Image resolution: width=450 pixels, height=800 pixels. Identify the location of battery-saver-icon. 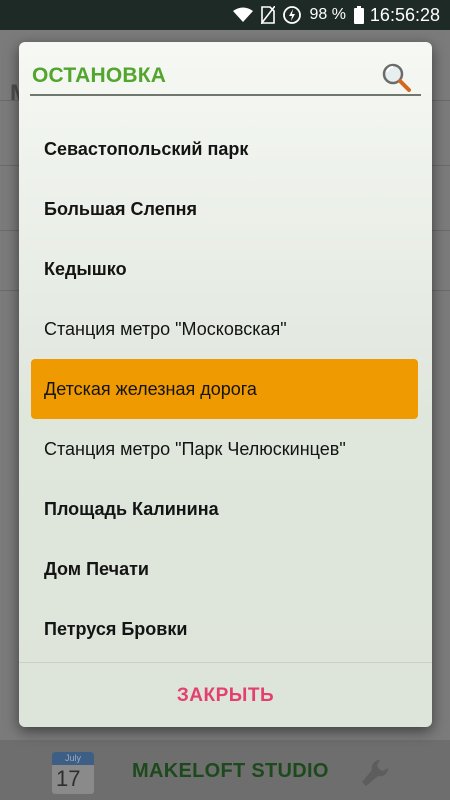
(292, 15).